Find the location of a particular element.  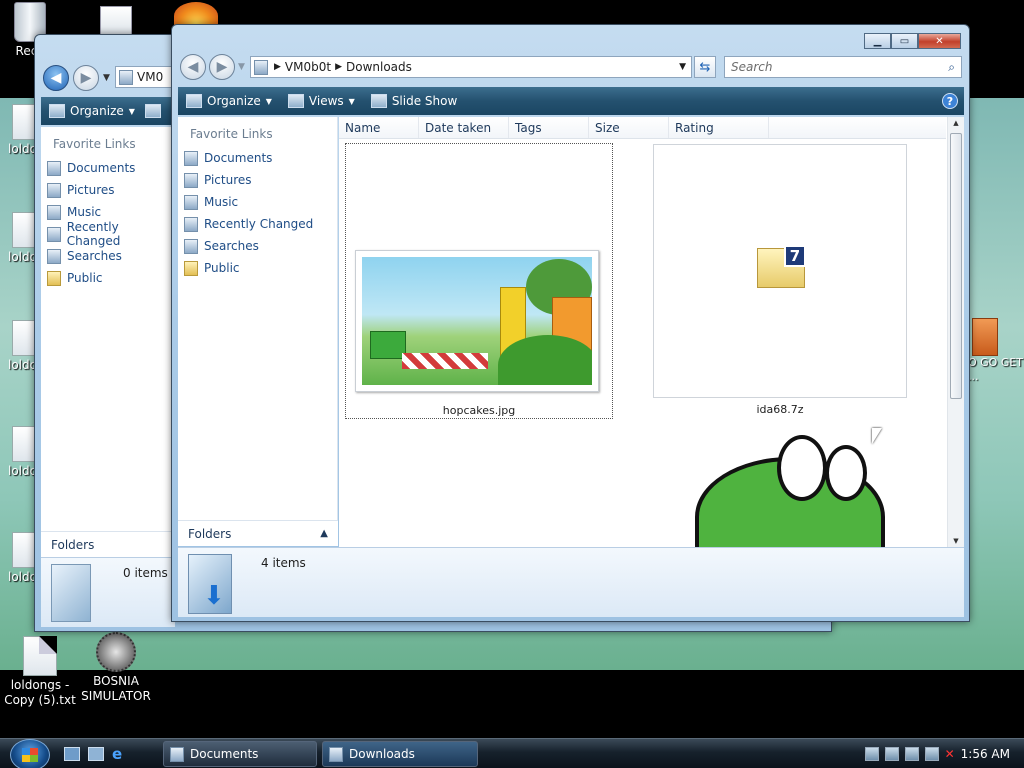

taskbar-button-documents: Documents is located at coordinates (240, 754).